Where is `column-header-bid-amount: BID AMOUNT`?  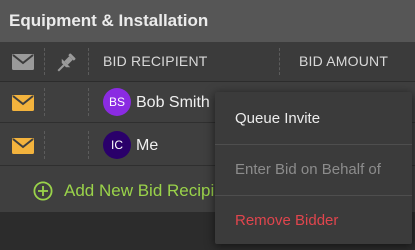
column-header-bid-amount: BID AMOUNT is located at coordinates (343, 61).